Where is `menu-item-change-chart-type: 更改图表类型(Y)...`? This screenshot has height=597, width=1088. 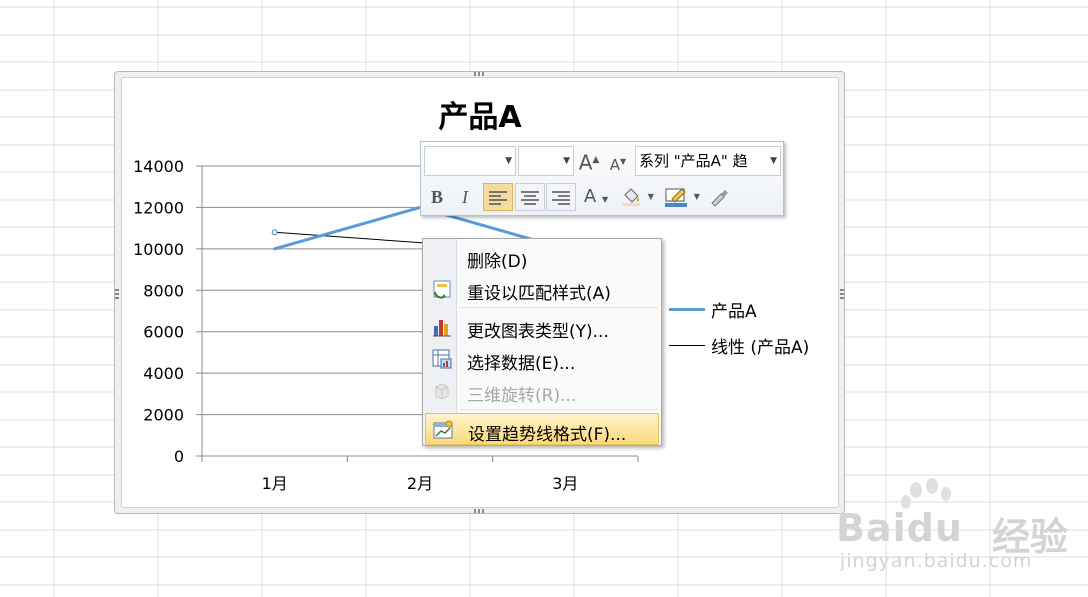
menu-item-change-chart-type: 更改图表类型(Y)... is located at coordinates (542, 327).